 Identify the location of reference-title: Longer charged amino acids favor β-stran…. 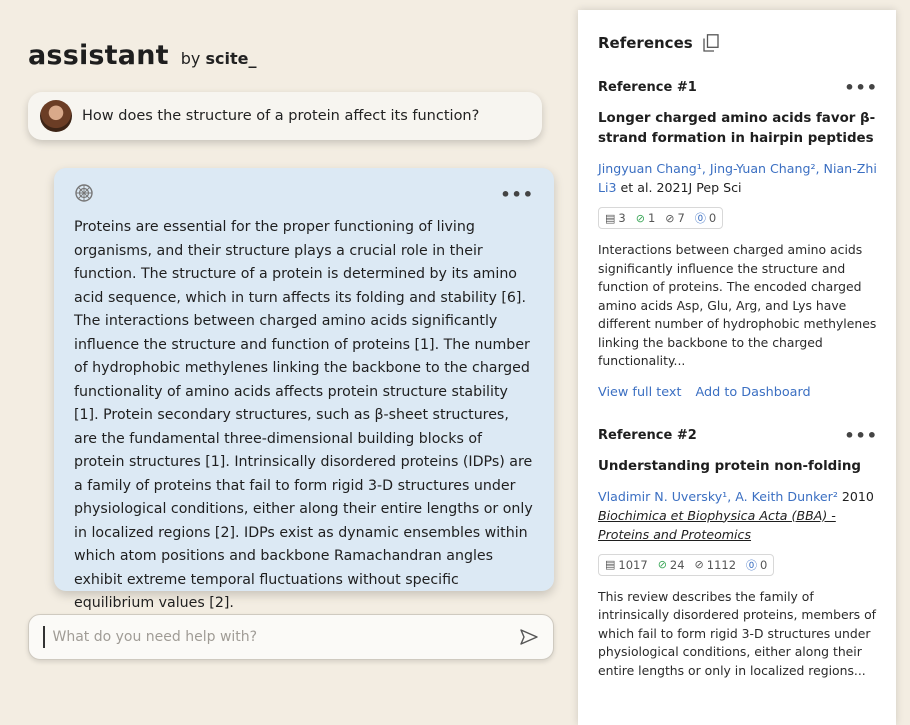
(737, 128).